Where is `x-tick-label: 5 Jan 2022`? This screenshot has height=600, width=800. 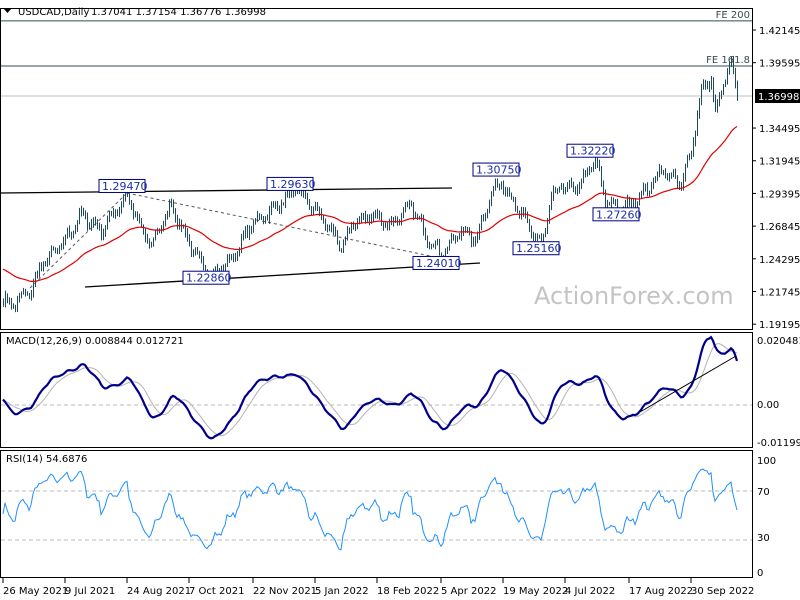 x-tick-label: 5 Jan 2022 is located at coordinates (342, 591).